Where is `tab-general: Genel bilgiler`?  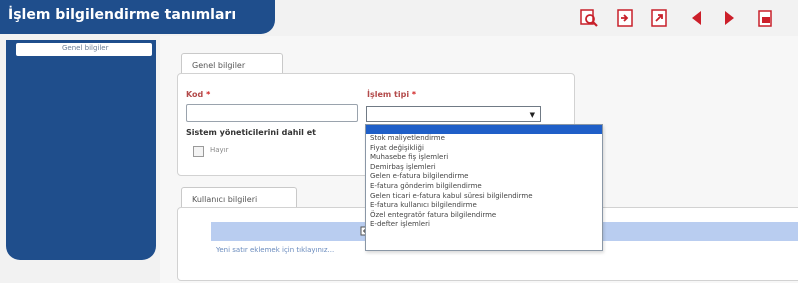 tab-general: Genel bilgiler is located at coordinates (232, 64).